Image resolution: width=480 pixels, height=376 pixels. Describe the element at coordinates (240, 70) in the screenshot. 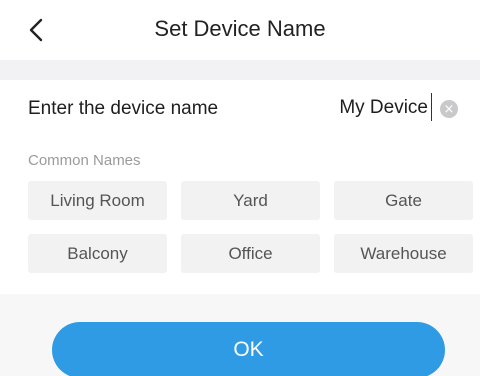

I see `section-divider` at that location.